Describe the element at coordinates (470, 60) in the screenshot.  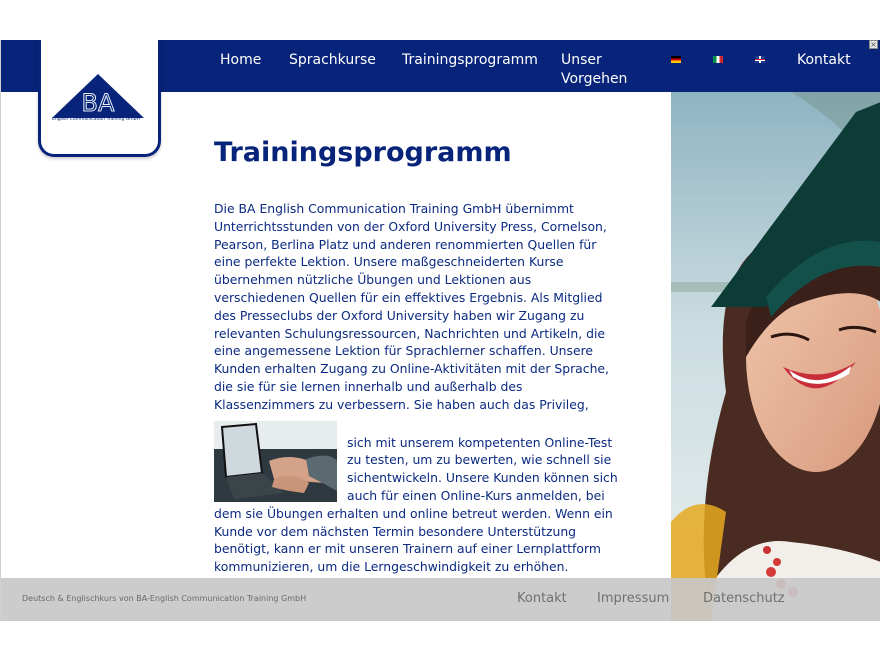
I see `nav-trainingsprogramm: Trainingsprogramm` at that location.